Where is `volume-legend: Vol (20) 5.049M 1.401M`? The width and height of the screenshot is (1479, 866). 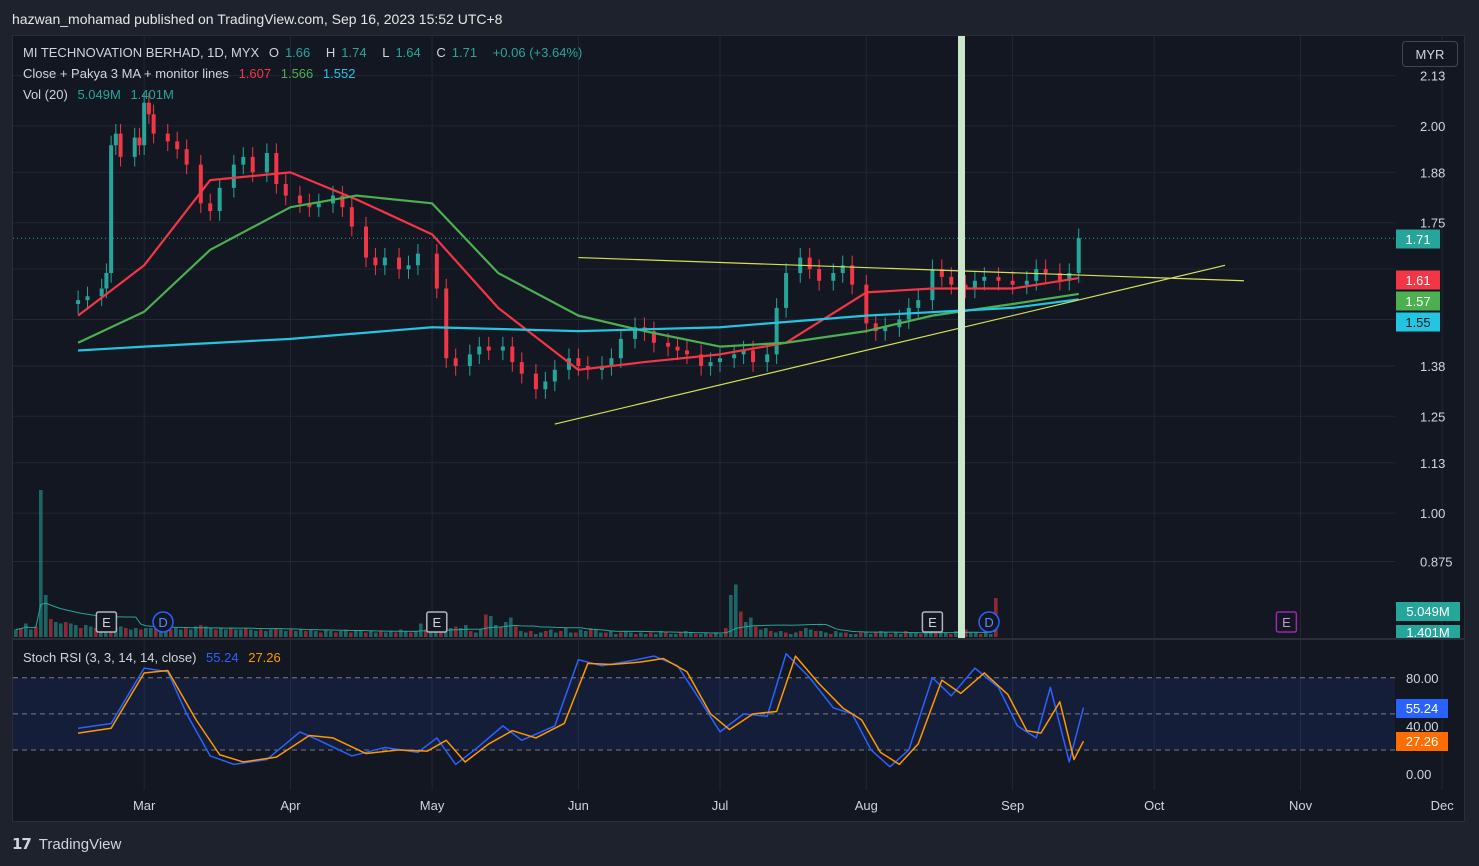
volume-legend: Vol (20) 5.049M 1.401M is located at coordinates (98, 94).